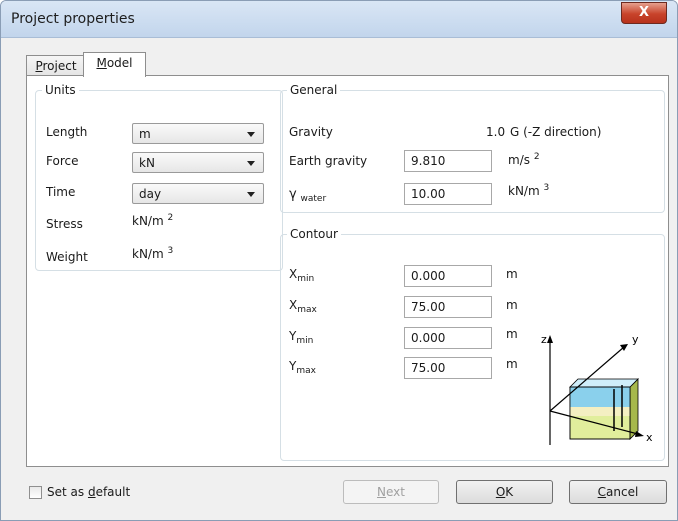 Image resolution: width=678 pixels, height=521 pixels. Describe the element at coordinates (198, 133) in the screenshot. I see `length-select: m` at that location.